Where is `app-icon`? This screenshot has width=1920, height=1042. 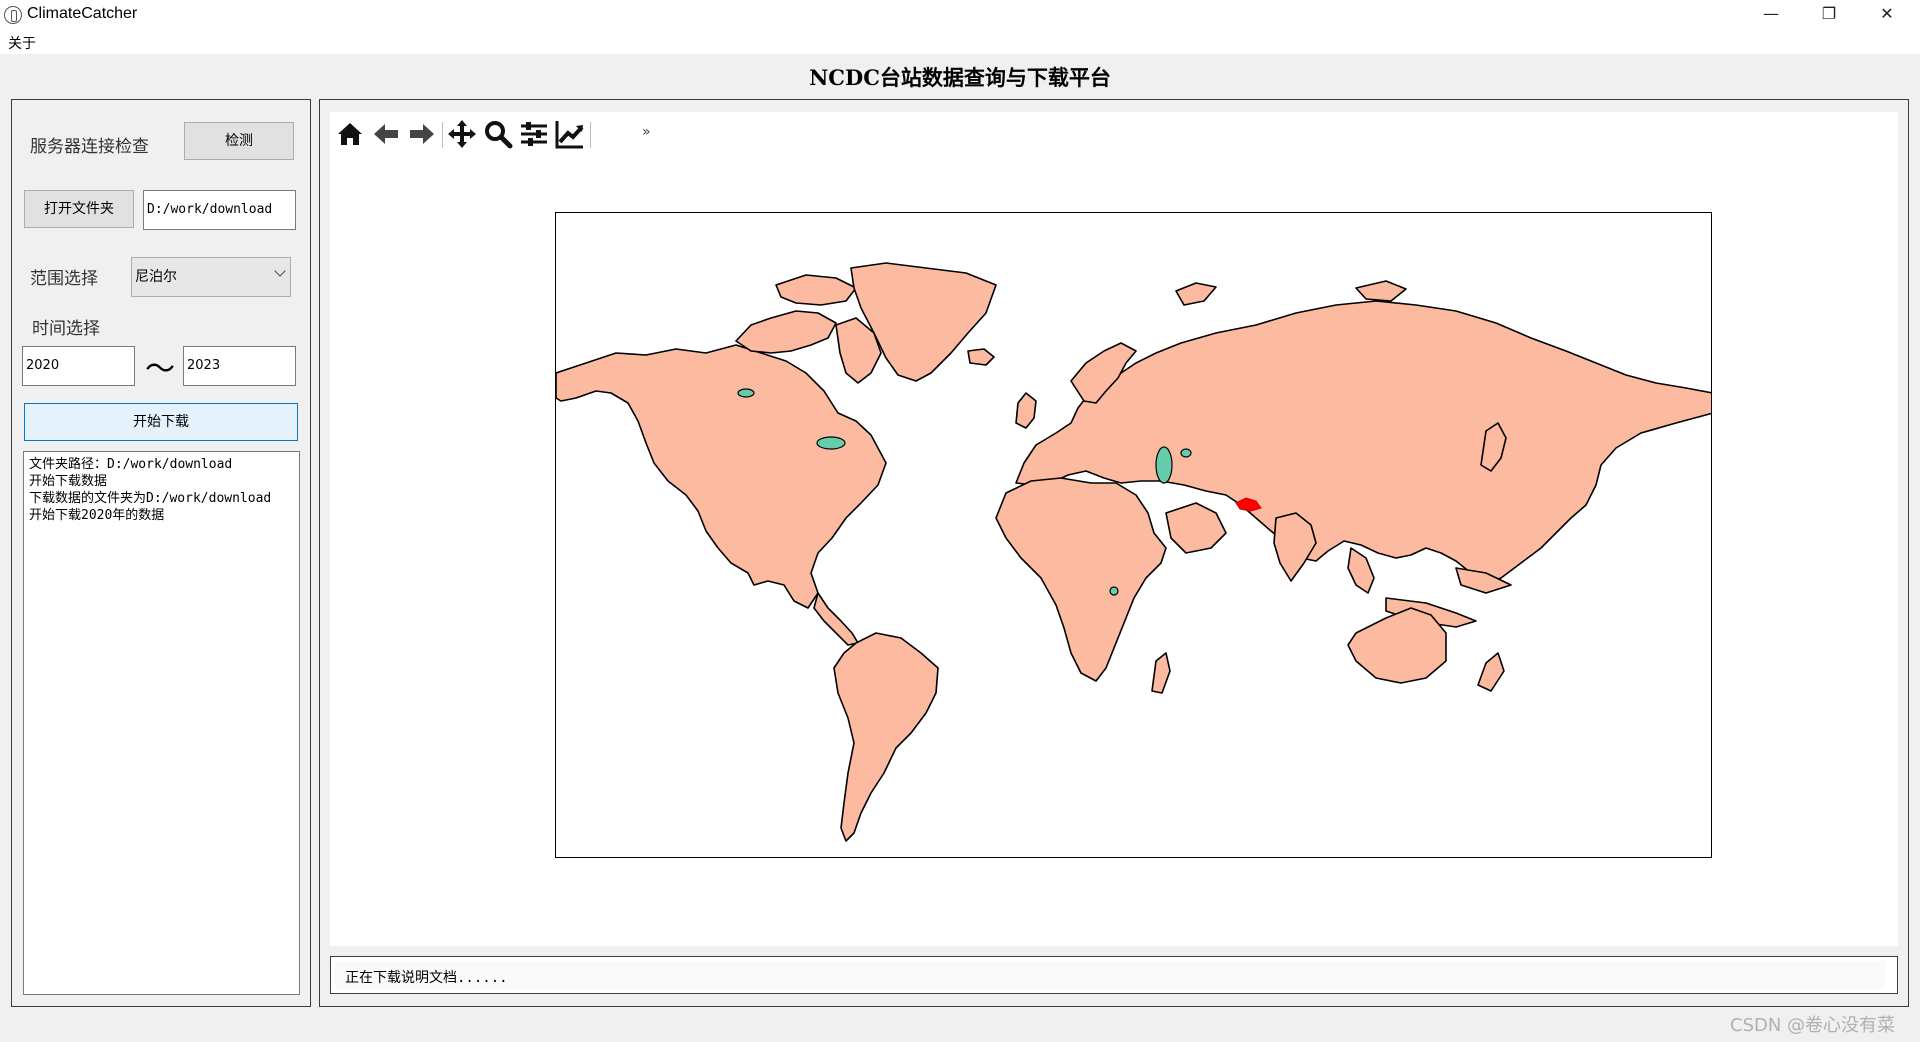
app-icon is located at coordinates (13, 15).